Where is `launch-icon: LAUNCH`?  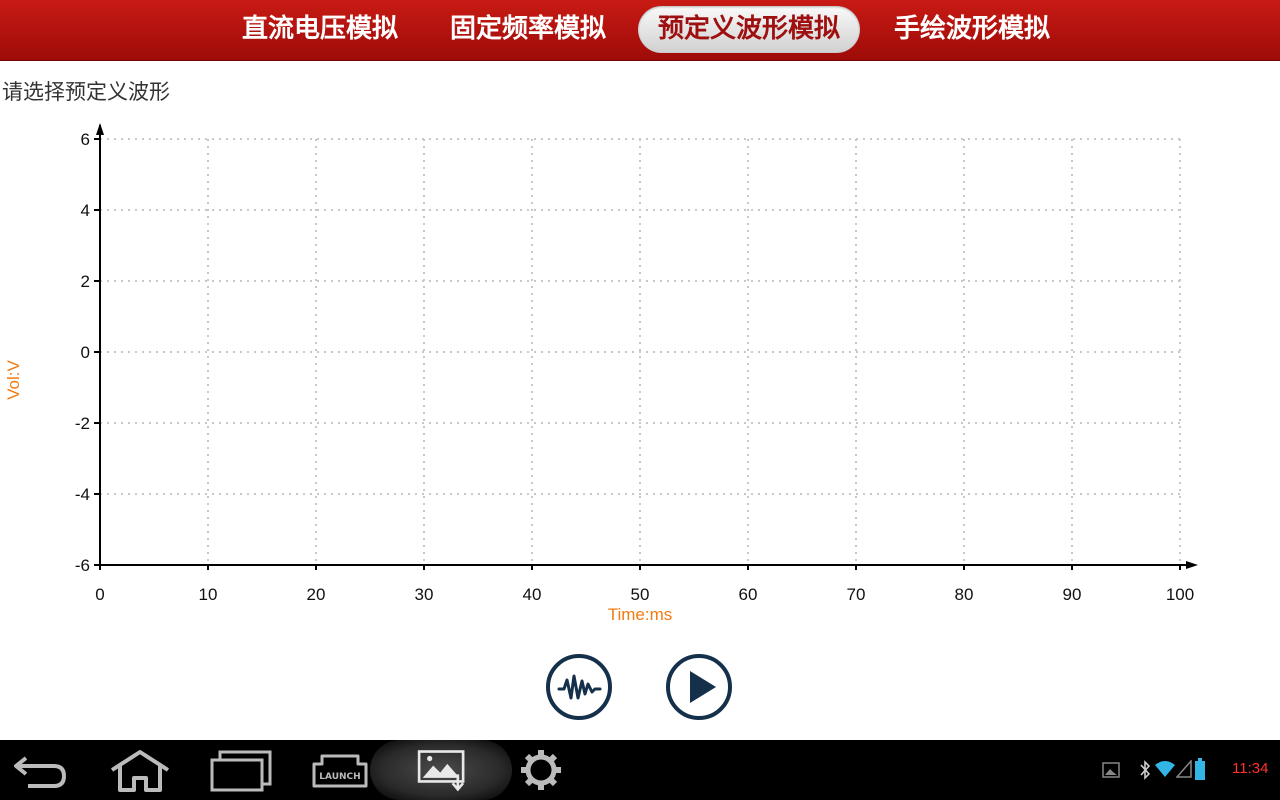
launch-icon: LAUNCH is located at coordinates (340, 770).